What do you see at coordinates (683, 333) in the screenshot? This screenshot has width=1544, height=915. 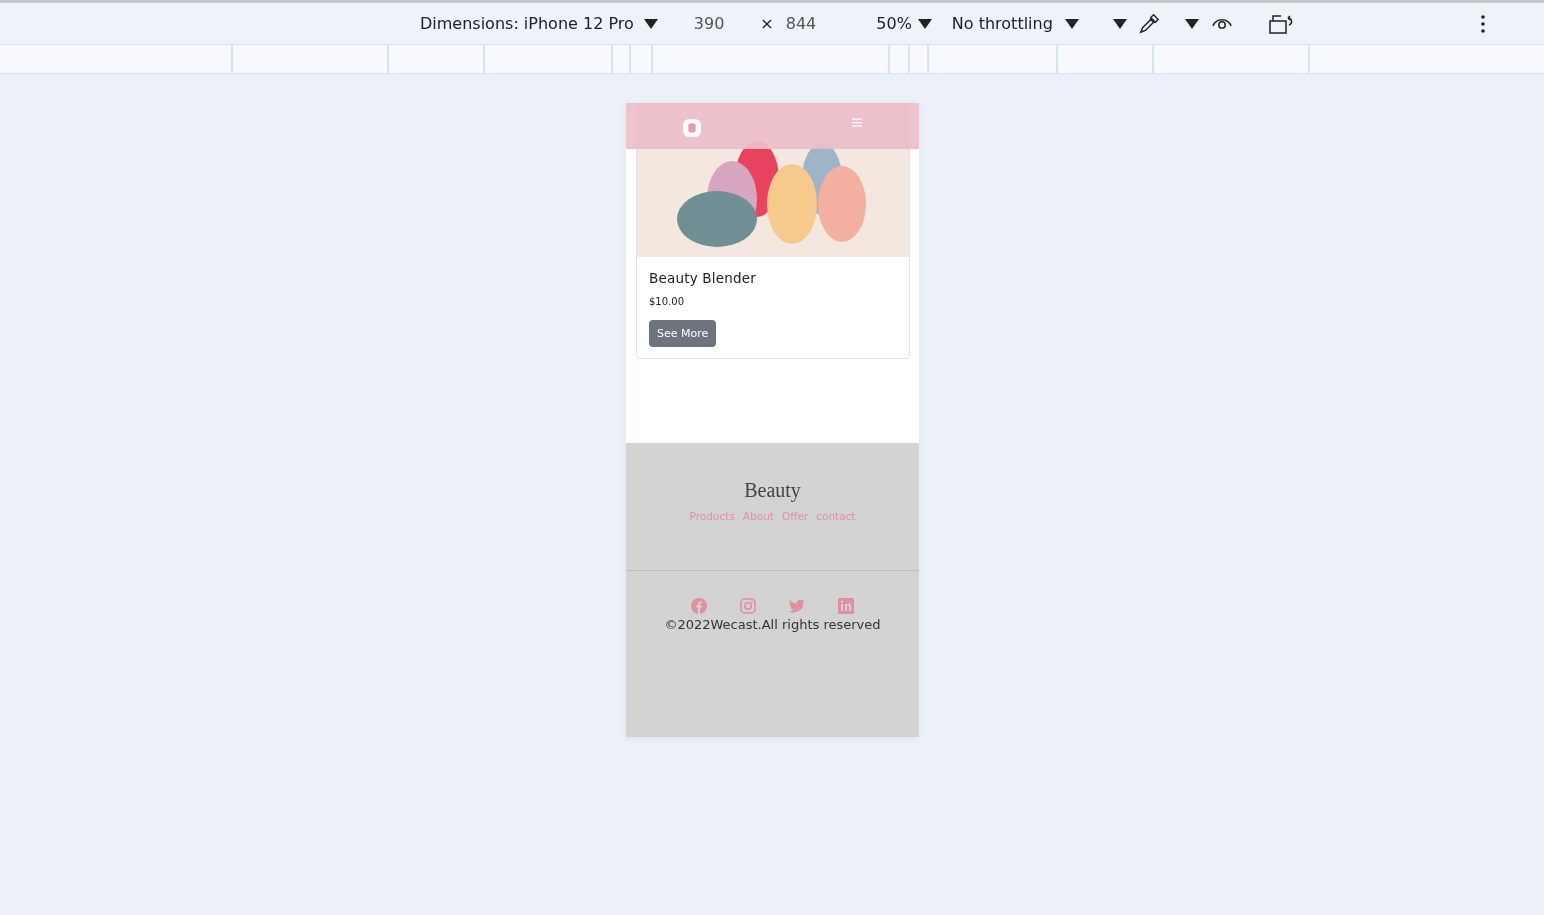 I see `see-more-button: See More` at bounding box center [683, 333].